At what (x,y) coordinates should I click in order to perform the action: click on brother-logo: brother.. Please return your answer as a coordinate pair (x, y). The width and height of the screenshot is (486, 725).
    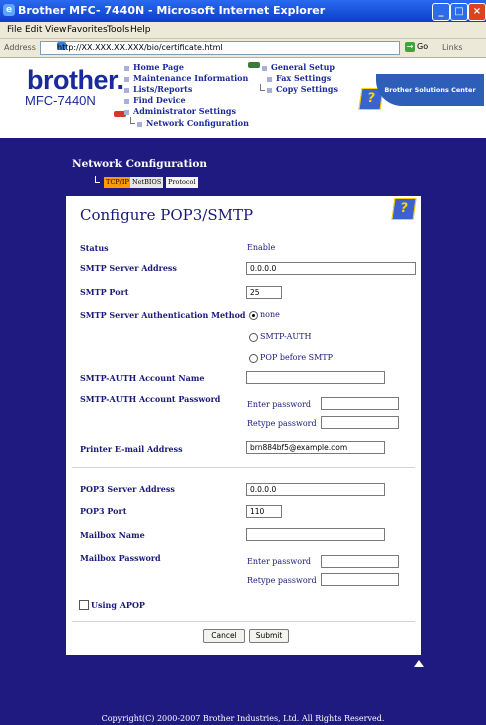
    Looking at the image, I should click on (75, 80).